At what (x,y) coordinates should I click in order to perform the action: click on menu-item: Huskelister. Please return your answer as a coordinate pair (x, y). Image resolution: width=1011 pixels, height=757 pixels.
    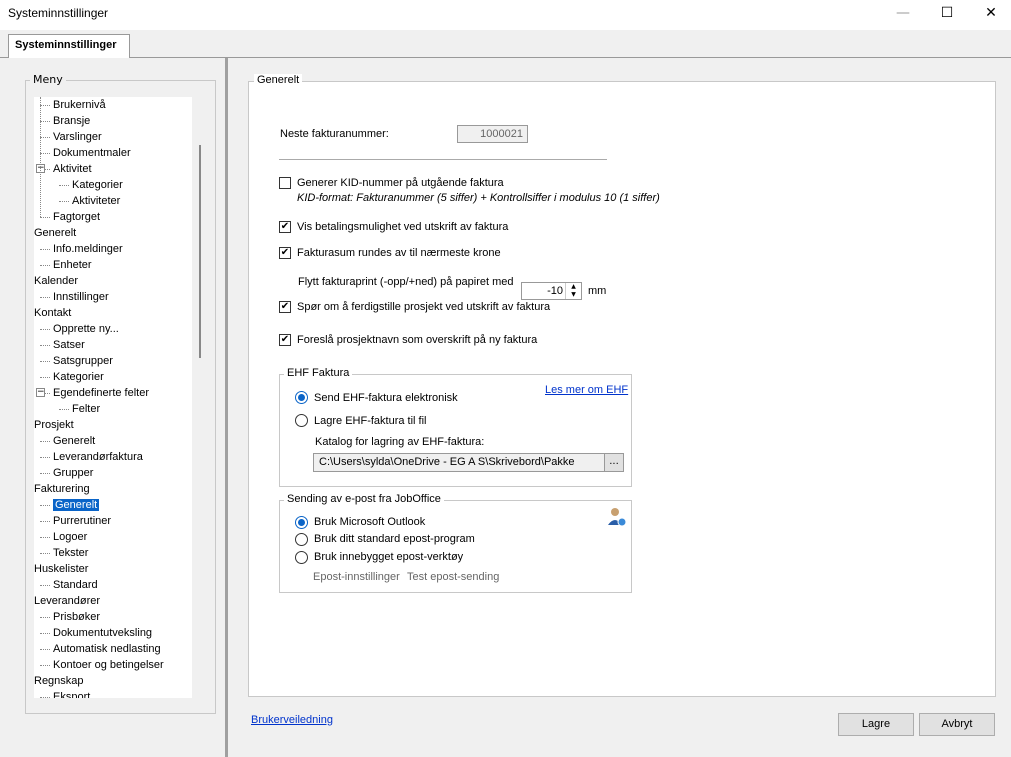
    Looking at the image, I should click on (61, 569).